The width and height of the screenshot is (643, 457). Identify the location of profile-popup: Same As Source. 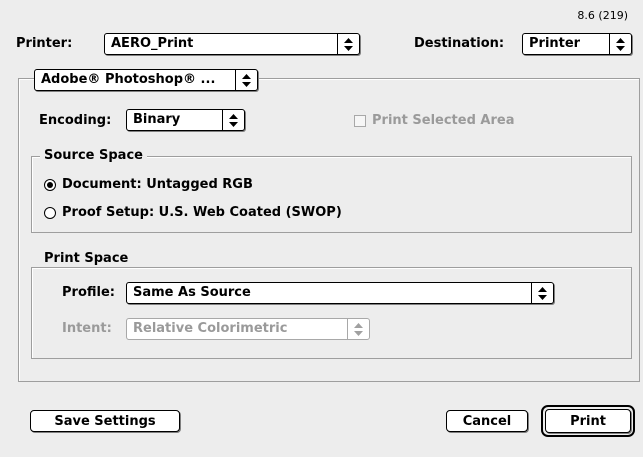
(340, 293).